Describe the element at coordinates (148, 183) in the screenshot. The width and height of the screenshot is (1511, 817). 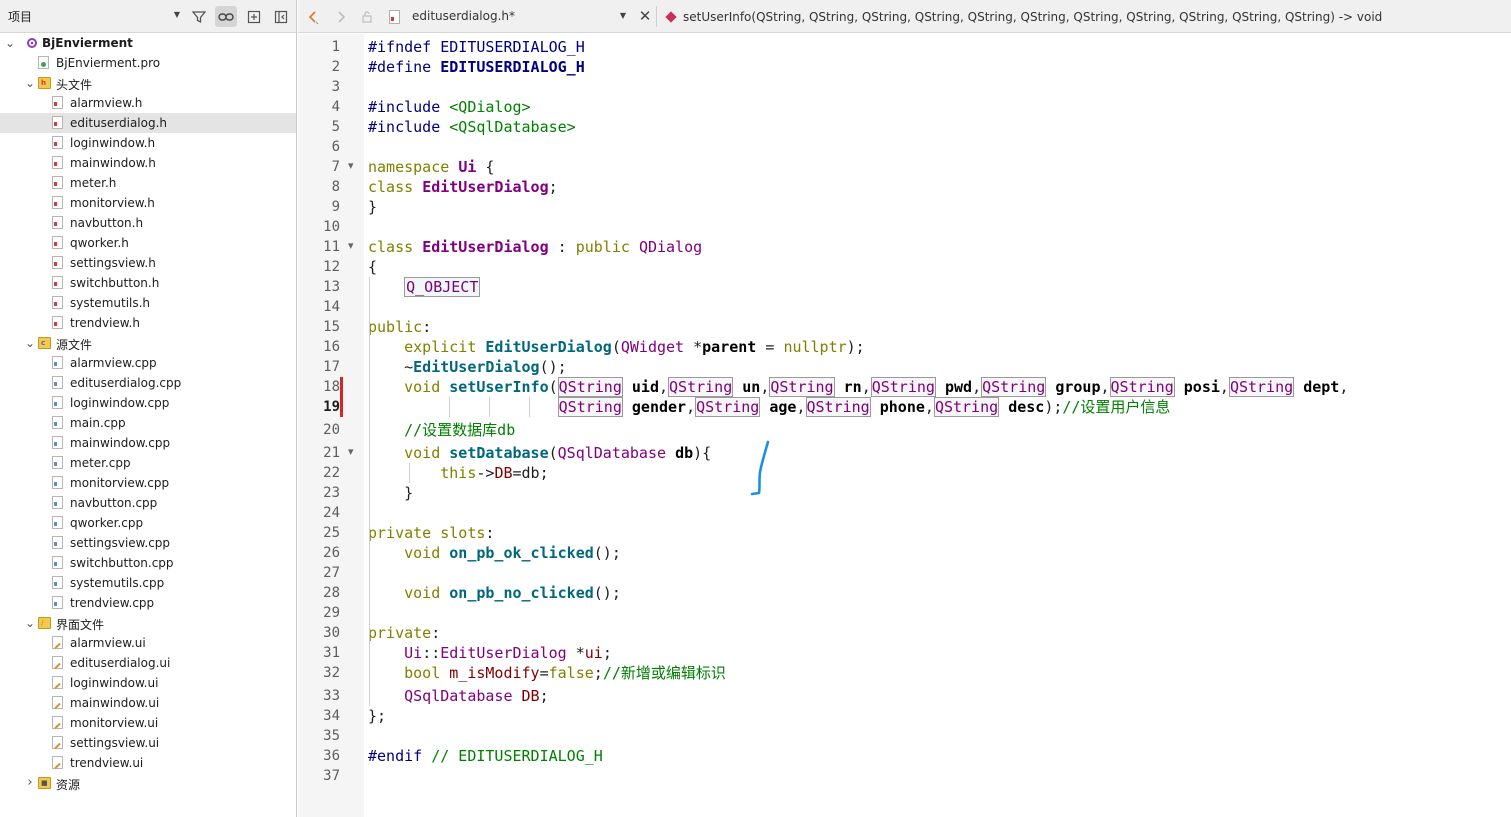
I see `tree-item: meter.h` at that location.